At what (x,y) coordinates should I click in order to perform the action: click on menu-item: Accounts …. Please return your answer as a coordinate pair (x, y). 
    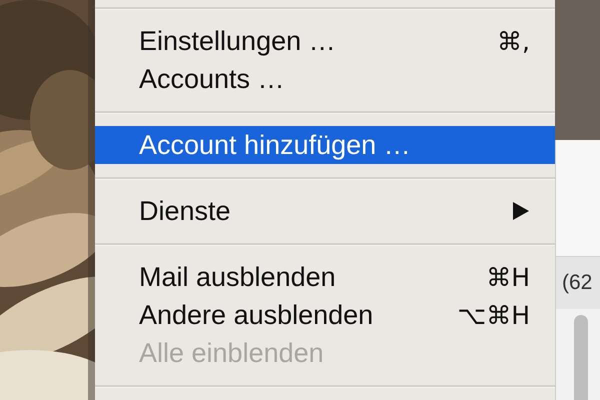
    Looking at the image, I should click on (325, 79).